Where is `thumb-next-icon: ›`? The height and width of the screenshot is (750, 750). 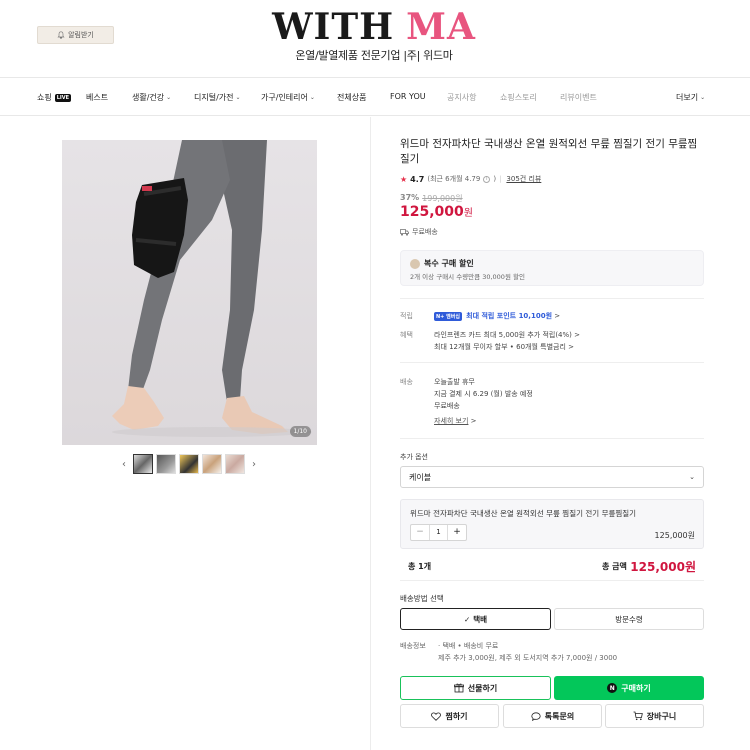 thumb-next-icon: › is located at coordinates (254, 464).